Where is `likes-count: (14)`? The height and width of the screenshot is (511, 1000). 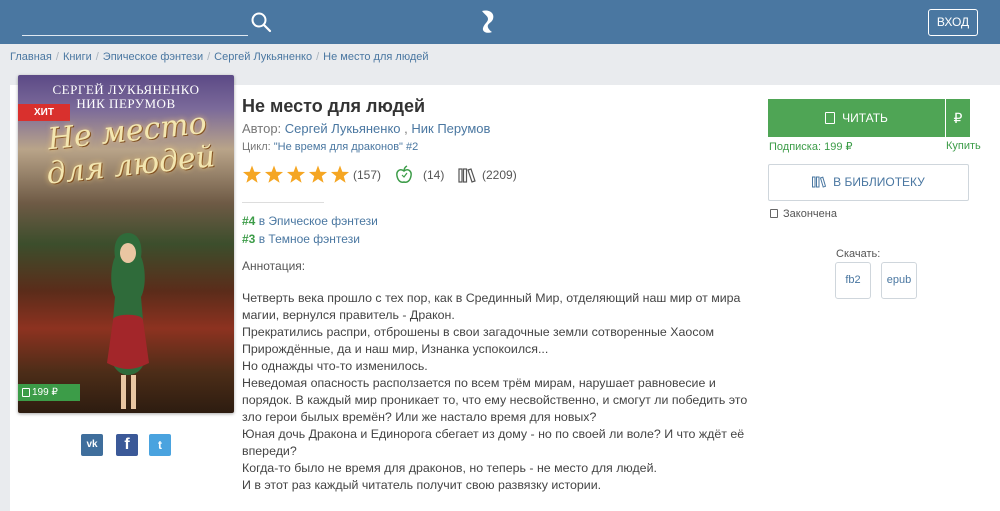
likes-count: (14) is located at coordinates (434, 175).